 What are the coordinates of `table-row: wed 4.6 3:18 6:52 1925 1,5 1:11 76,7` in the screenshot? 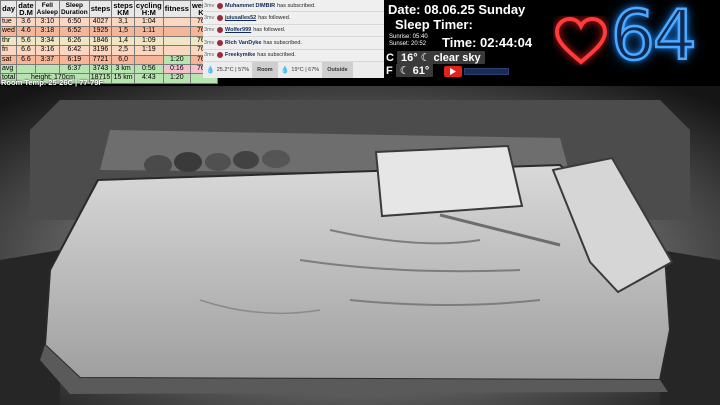 It's located at (109, 31).